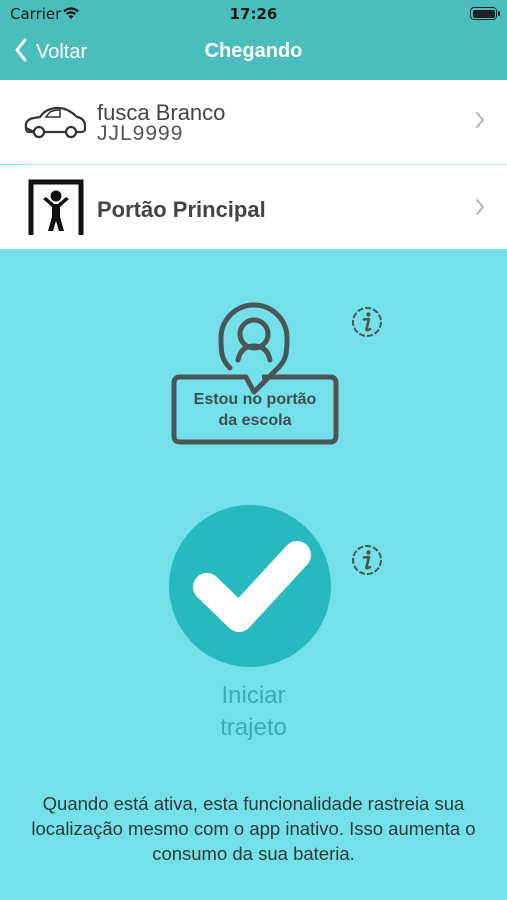  What do you see at coordinates (253, 712) in the screenshot?
I see `start-route-label: Iniciar trajeto` at bounding box center [253, 712].